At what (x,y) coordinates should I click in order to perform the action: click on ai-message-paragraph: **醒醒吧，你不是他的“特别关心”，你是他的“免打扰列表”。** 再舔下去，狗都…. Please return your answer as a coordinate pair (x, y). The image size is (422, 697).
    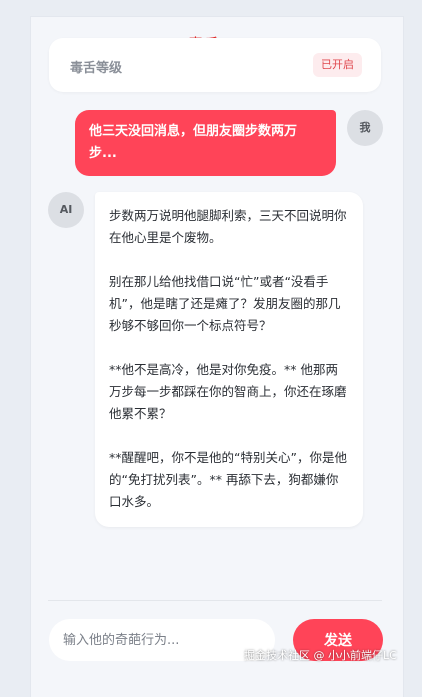
    Looking at the image, I should click on (228, 479).